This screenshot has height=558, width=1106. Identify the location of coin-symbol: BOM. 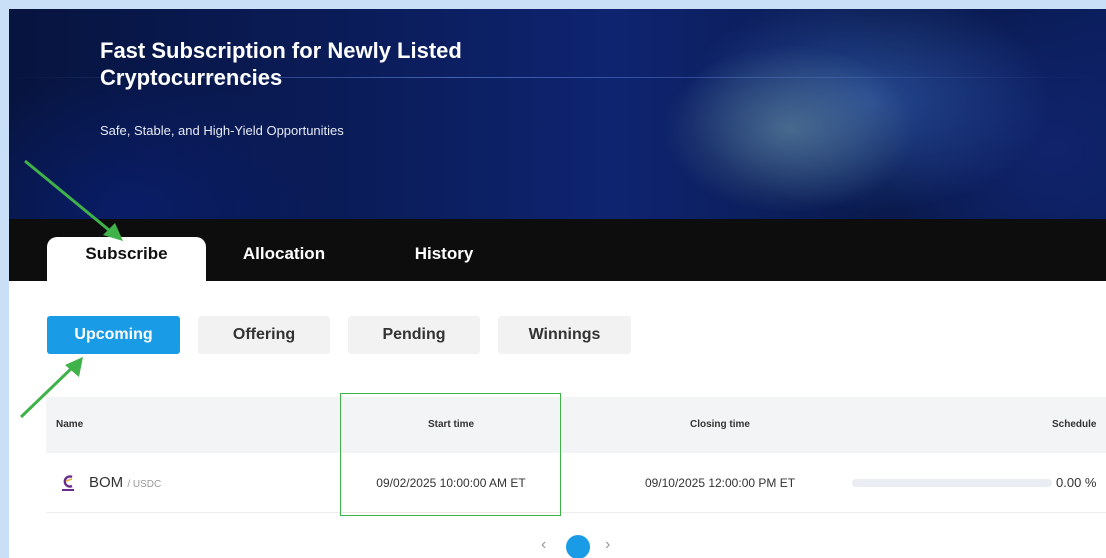
(106, 482).